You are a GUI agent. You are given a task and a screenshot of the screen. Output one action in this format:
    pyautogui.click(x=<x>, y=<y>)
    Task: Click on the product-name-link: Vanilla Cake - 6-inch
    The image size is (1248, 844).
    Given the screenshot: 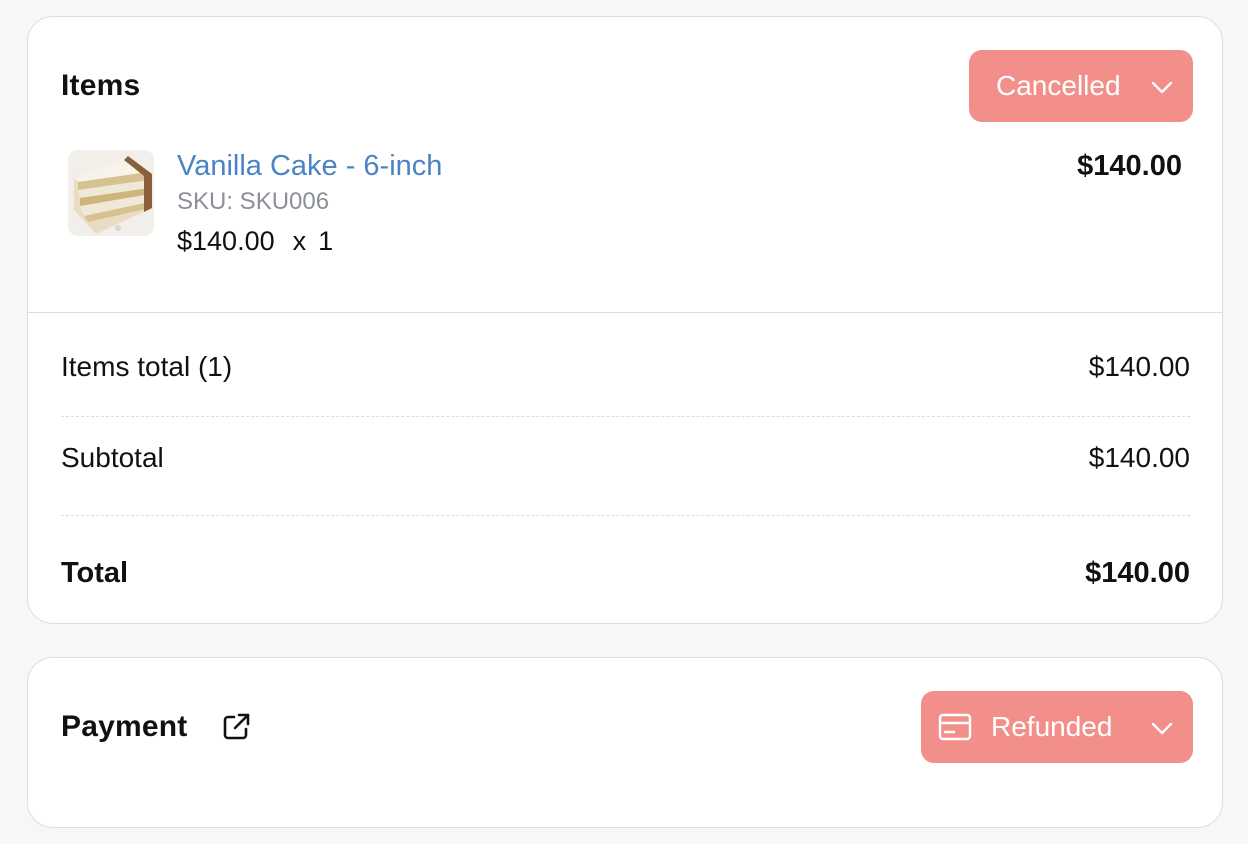 What is the action you would take?
    pyautogui.click(x=309, y=166)
    